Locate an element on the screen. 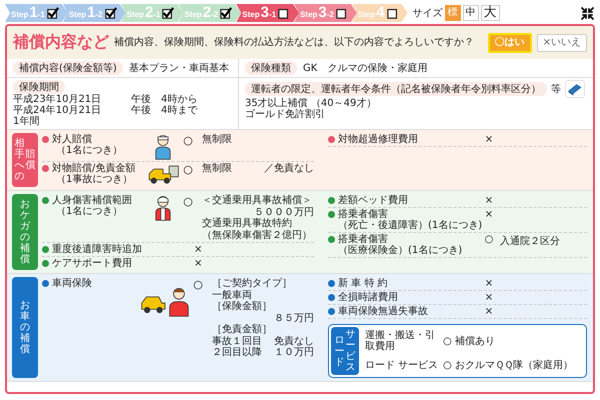 The image size is (600, 400). driver-condition: ゴールド免許割引 is located at coordinates (285, 114).